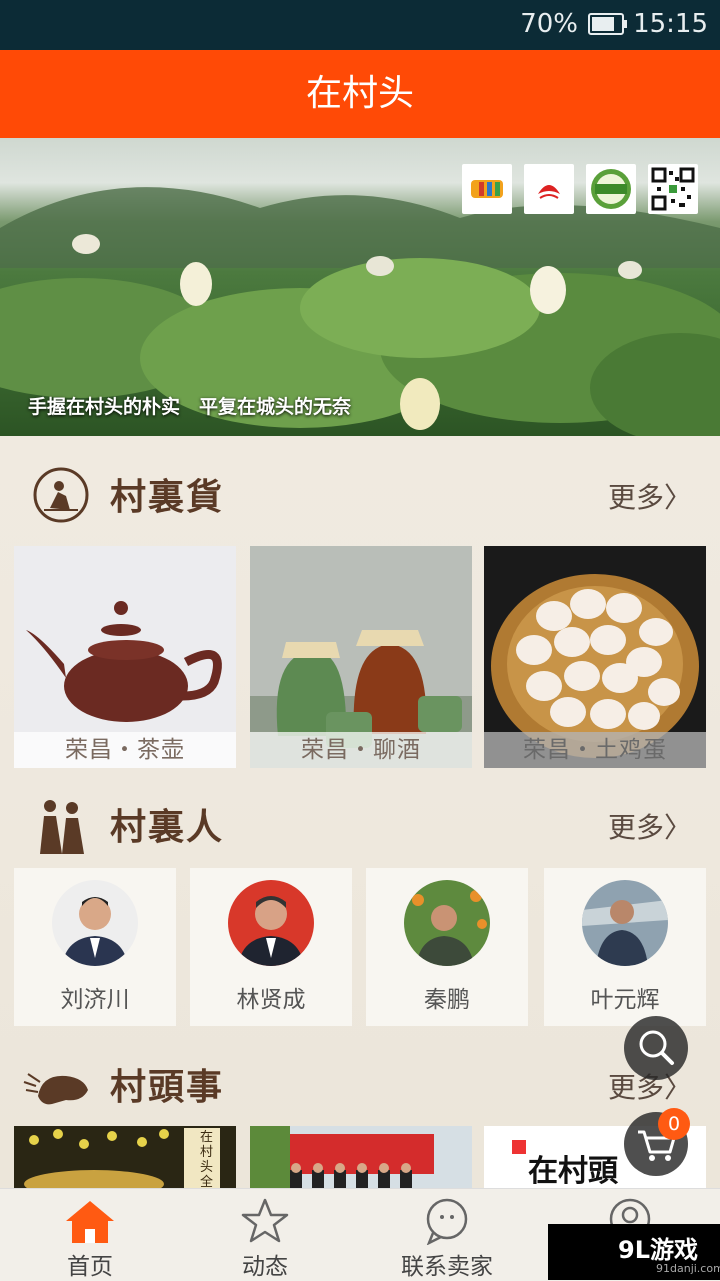 The height and width of the screenshot is (1281, 720). I want to click on story-image, so click(361, 1161).